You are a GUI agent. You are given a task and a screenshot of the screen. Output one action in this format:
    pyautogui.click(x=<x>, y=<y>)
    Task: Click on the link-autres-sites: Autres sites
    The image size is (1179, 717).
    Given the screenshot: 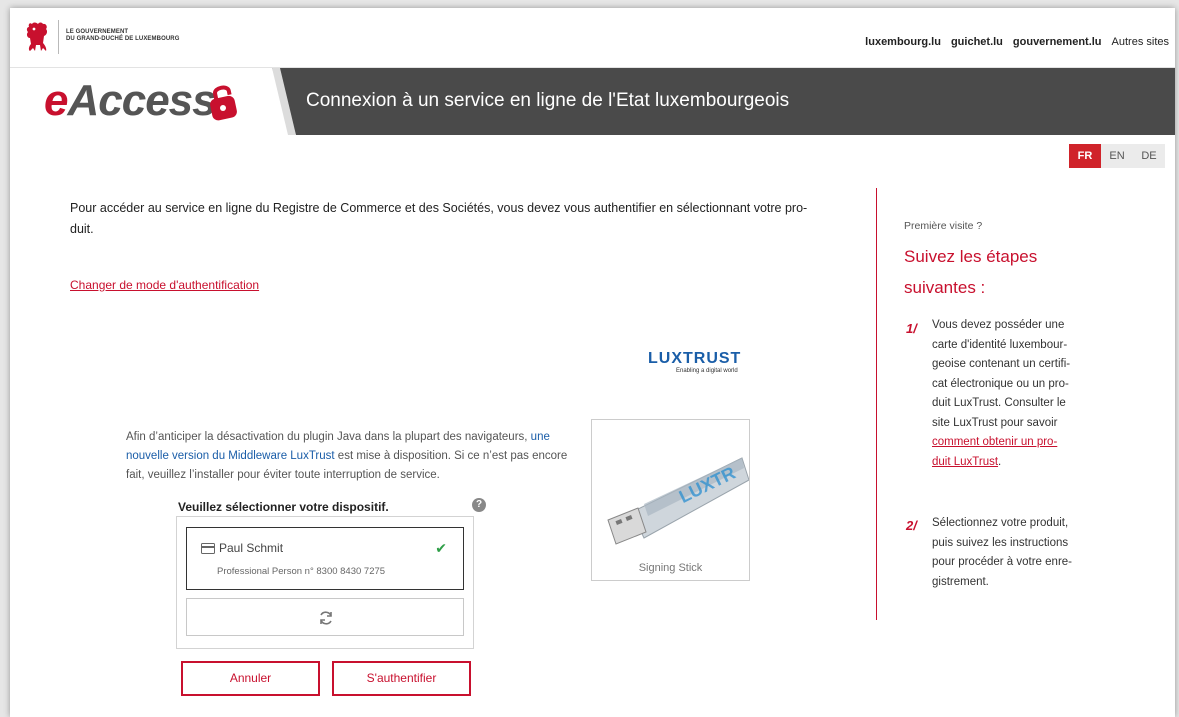 What is the action you would take?
    pyautogui.click(x=1140, y=42)
    